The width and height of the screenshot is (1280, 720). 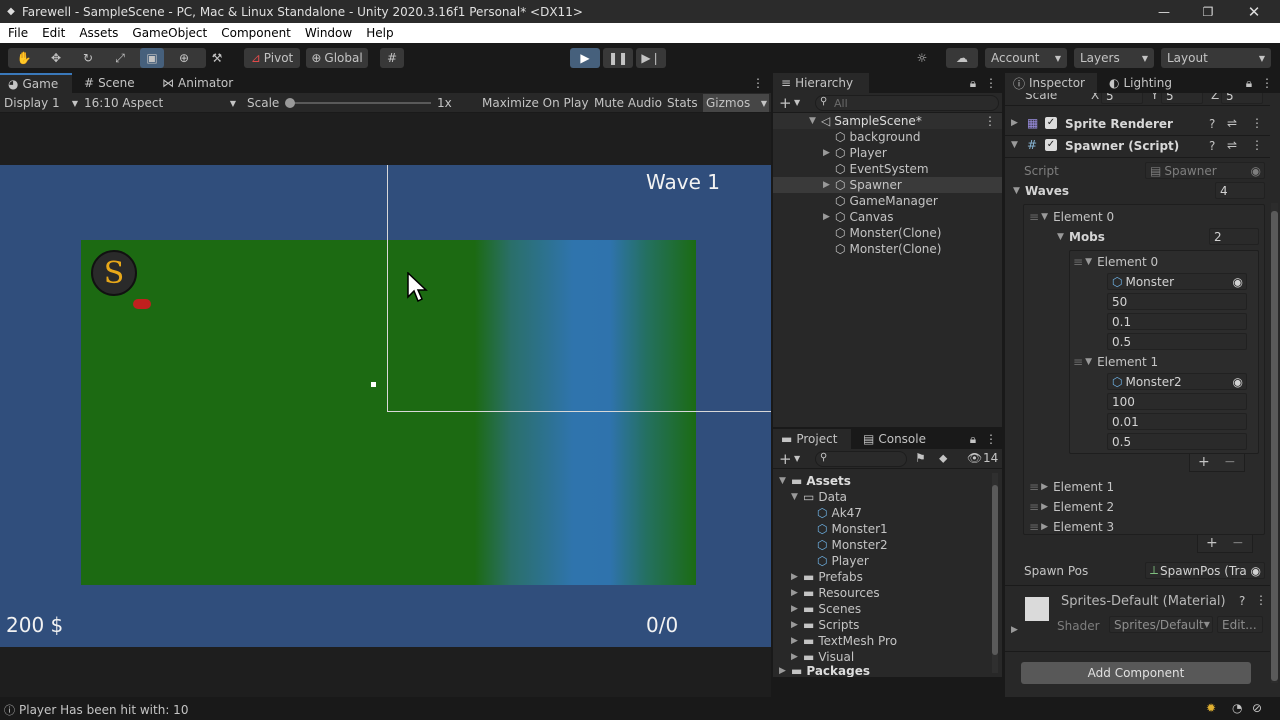 I want to click on minimize-icon: —, so click(x=1164, y=11).